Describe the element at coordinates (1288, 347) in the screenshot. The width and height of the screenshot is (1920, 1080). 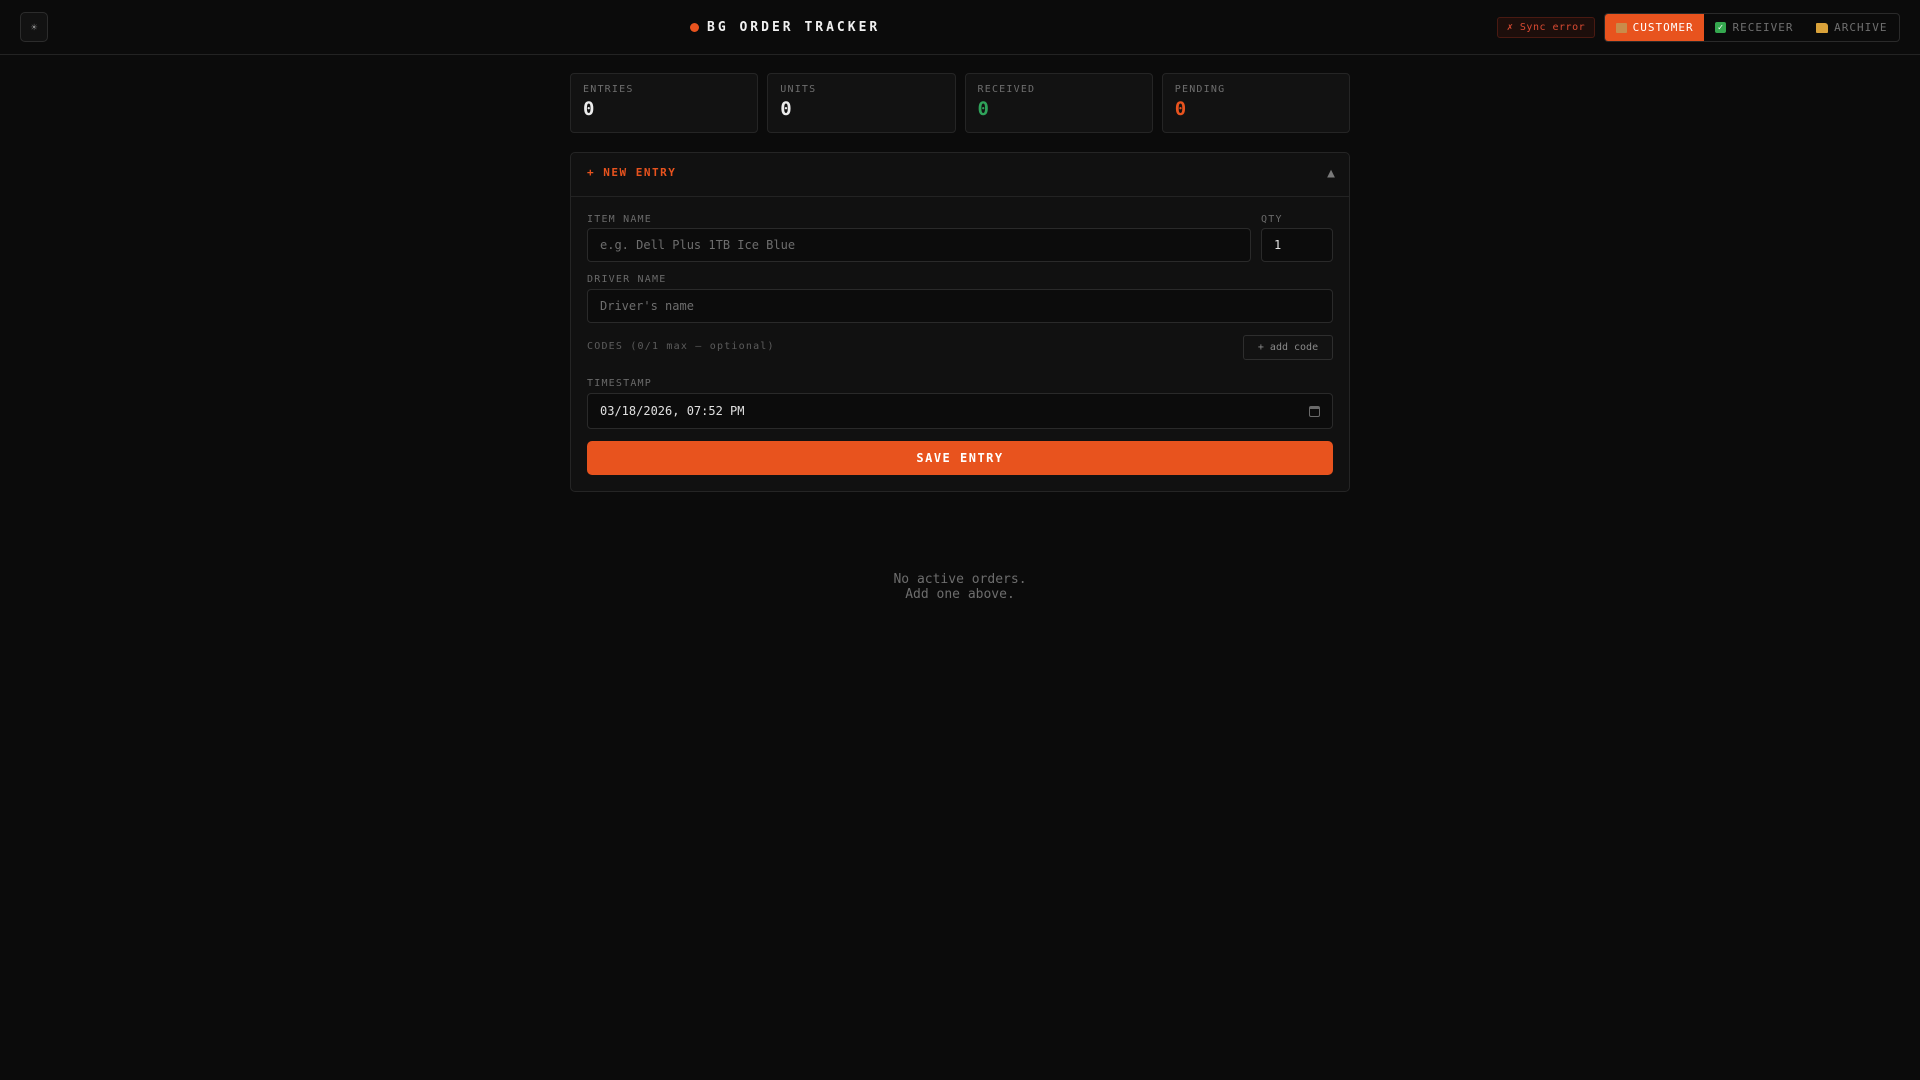
I see `add-code-button: + add code` at that location.